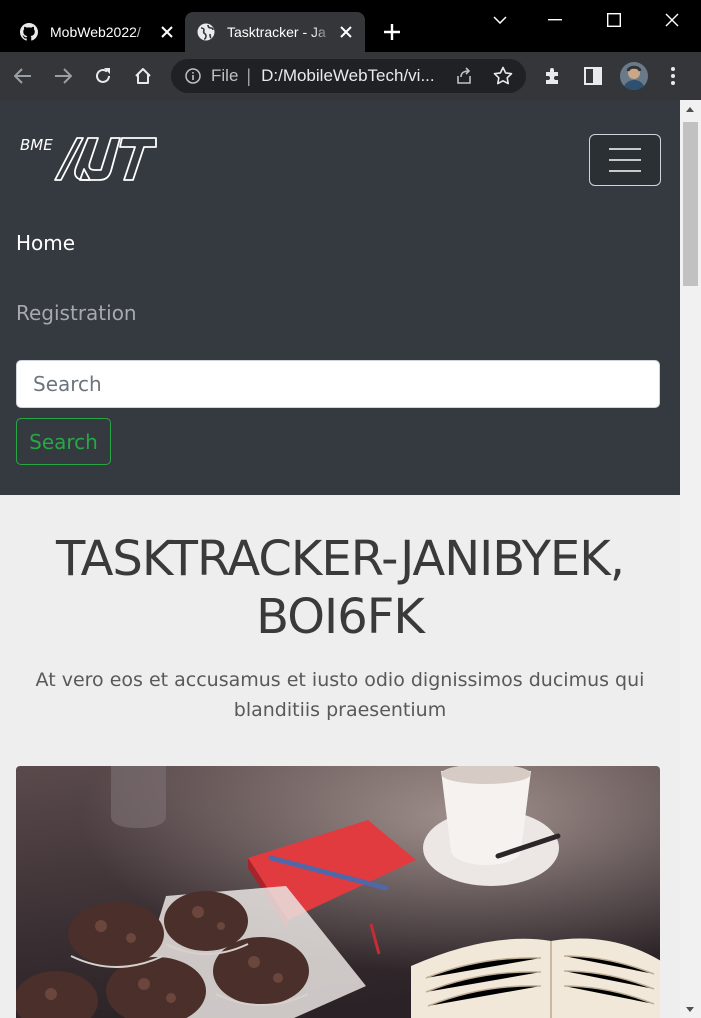 This screenshot has width=701, height=1018. Describe the element at coordinates (340, 588) in the screenshot. I see `page-title: TASKTRACKER-JANIBYEK, BOI6FK` at that location.